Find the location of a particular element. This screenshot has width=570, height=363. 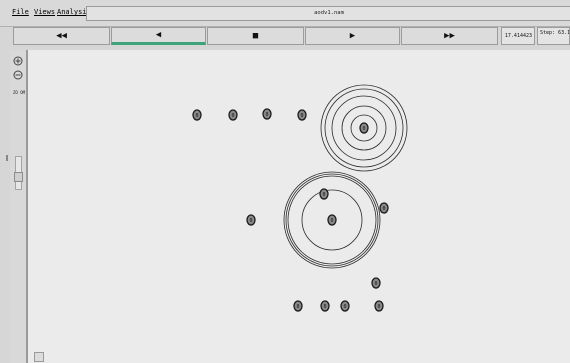

window-left-edge is located at coordinates (4, 181).